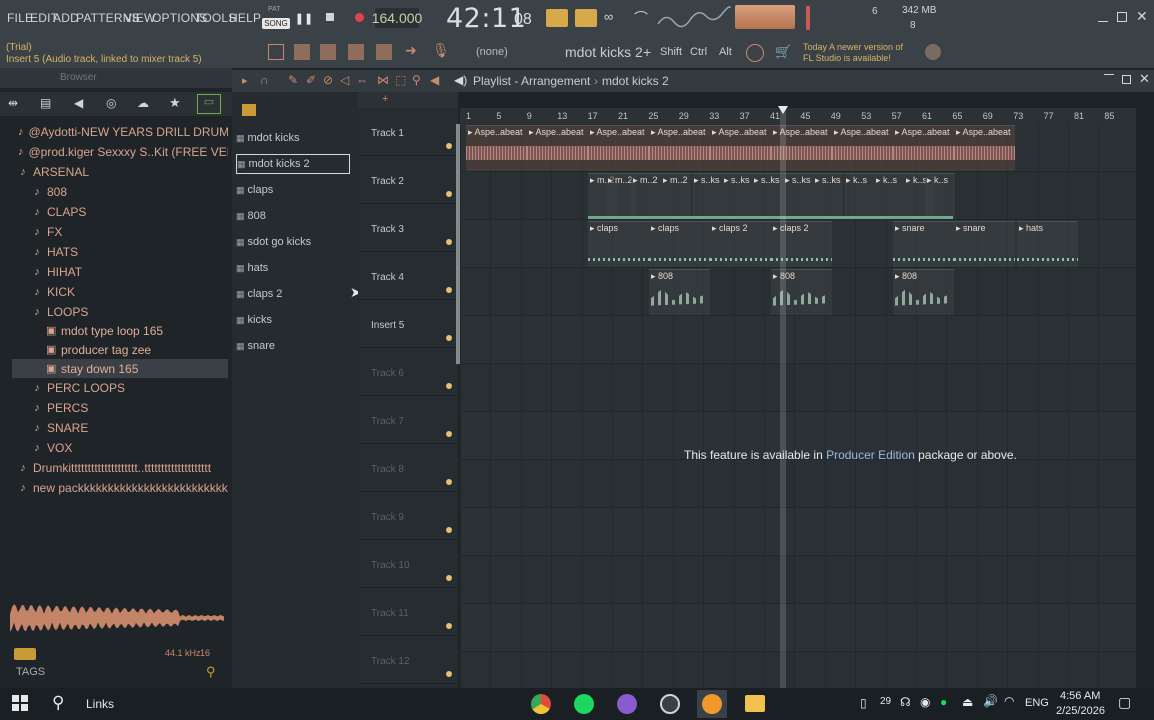 Image resolution: width=1154 pixels, height=720 pixels. I want to click on pattern-item: ▦ 808, so click(293, 216).